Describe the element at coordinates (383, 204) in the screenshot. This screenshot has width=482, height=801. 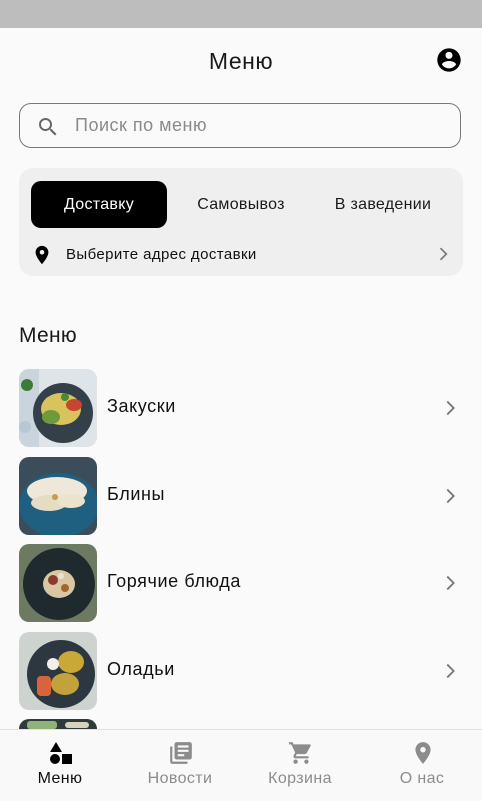
I see `tab-dine-in: В заведении` at that location.